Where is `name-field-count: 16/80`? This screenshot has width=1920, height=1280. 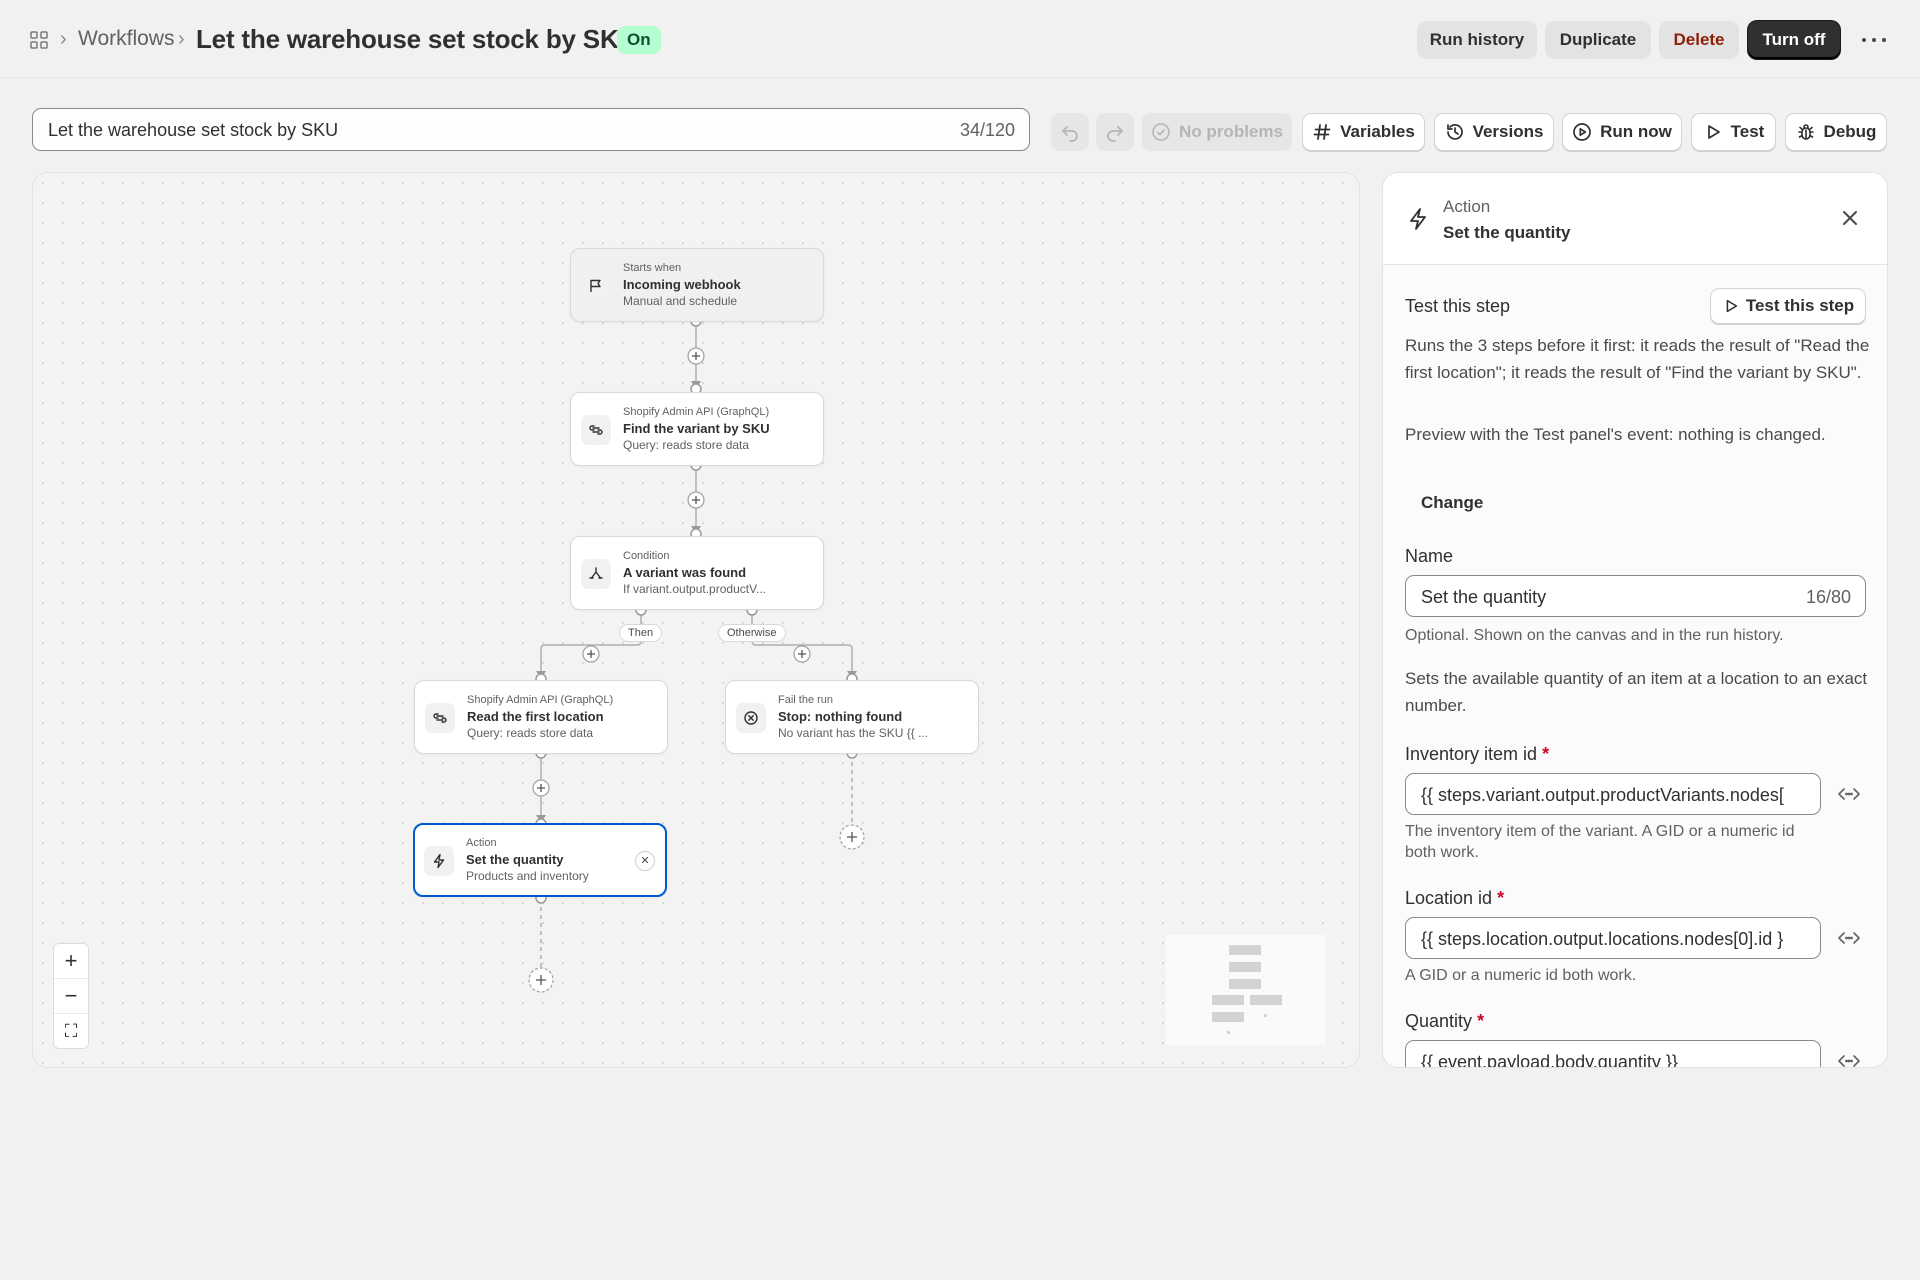
name-field-count: 16/80 is located at coordinates (1828, 597).